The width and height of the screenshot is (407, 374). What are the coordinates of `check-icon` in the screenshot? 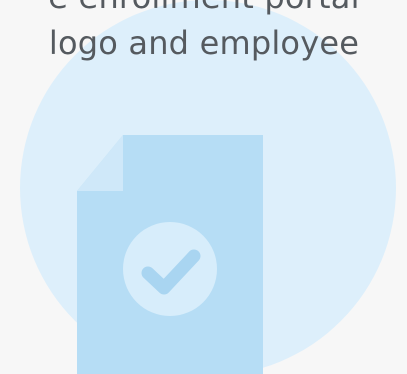 It's located at (170, 269).